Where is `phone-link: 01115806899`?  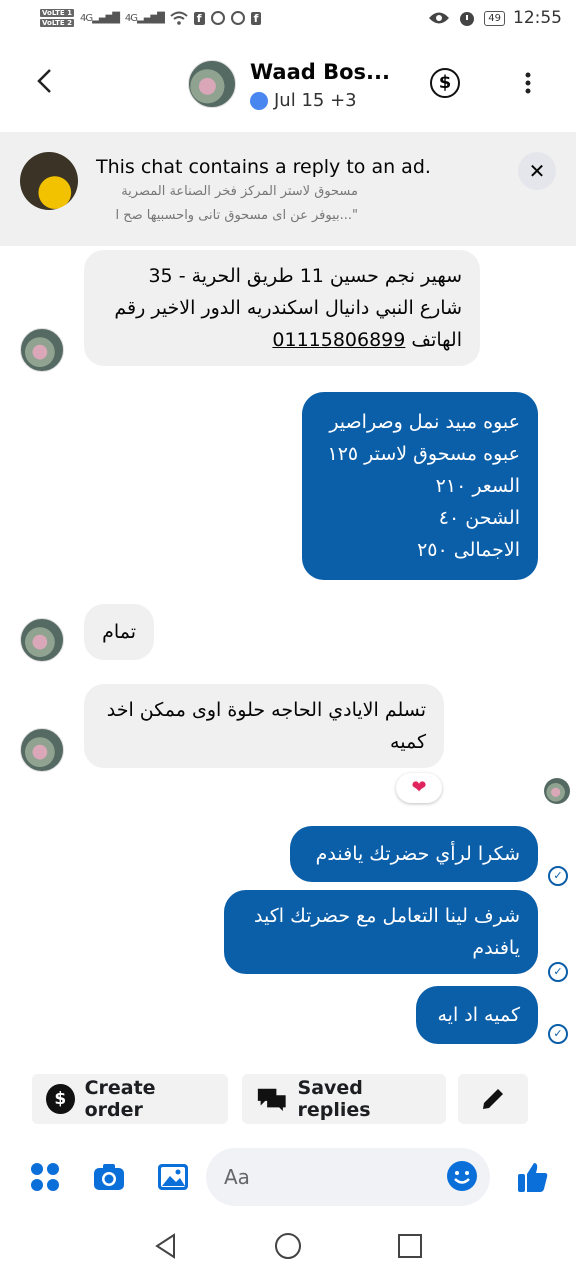 phone-link: 01115806899 is located at coordinates (338, 340).